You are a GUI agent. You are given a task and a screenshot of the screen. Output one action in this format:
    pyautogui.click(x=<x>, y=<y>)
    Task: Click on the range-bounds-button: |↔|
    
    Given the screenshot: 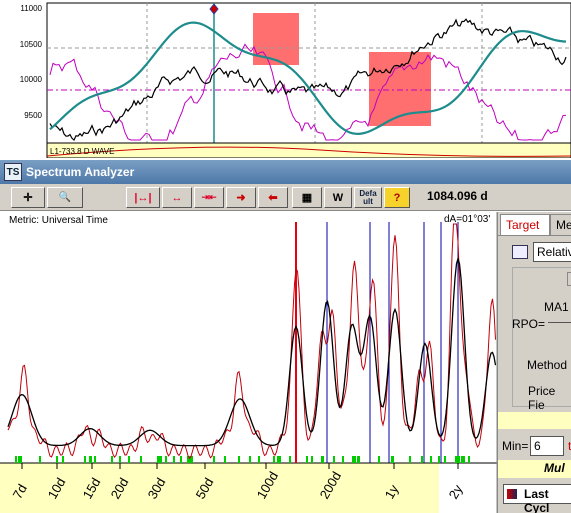 What is the action you would take?
    pyautogui.click(x=143, y=197)
    